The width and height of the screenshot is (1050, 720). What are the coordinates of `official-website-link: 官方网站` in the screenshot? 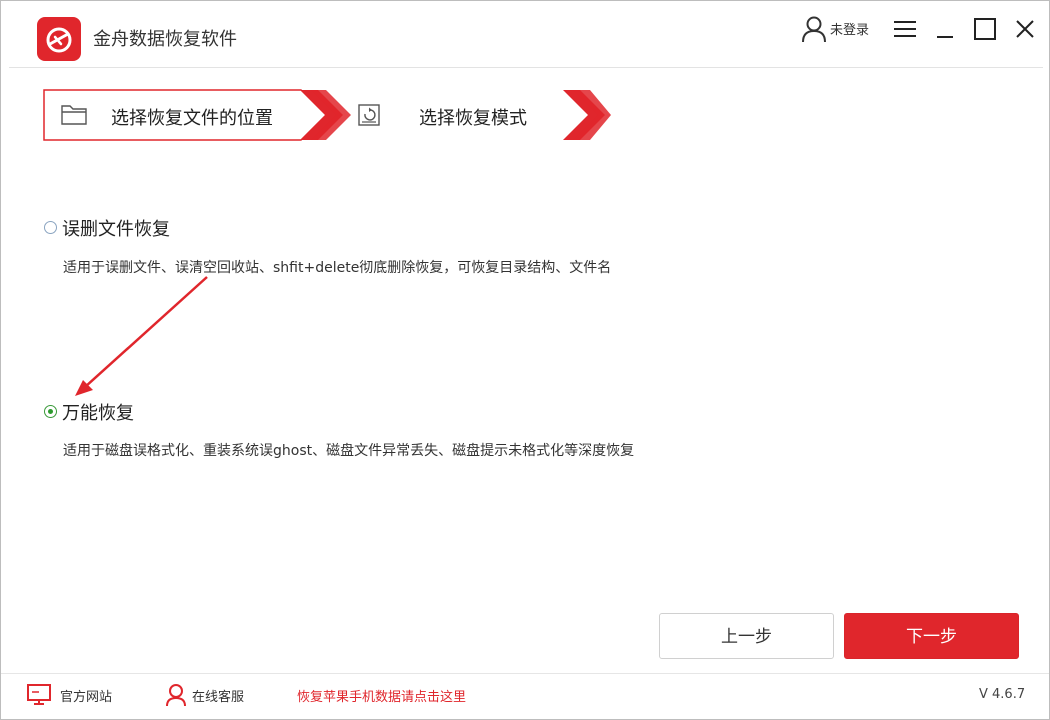 It's located at (86, 695).